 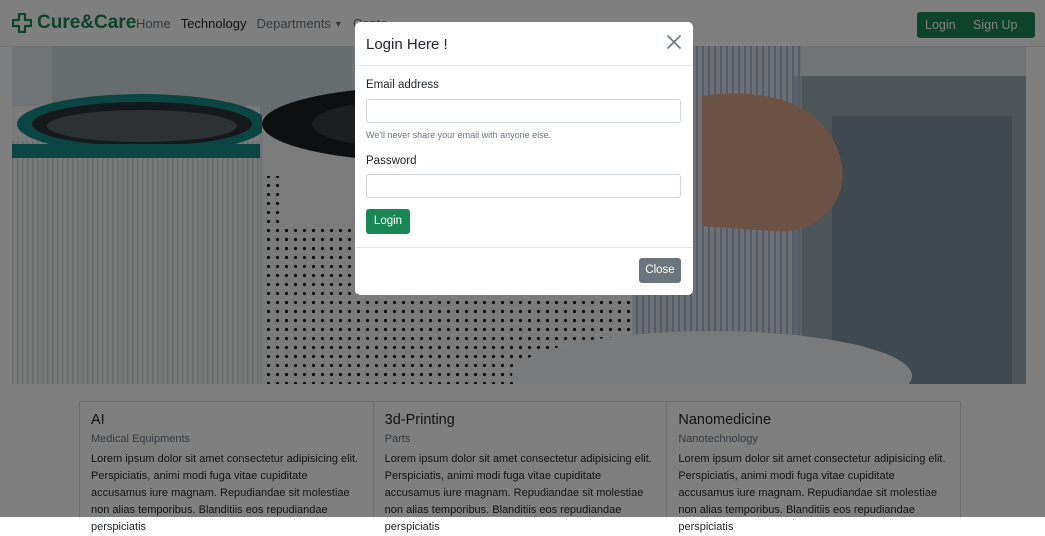 I want to click on password-field, so click(x=523, y=186).